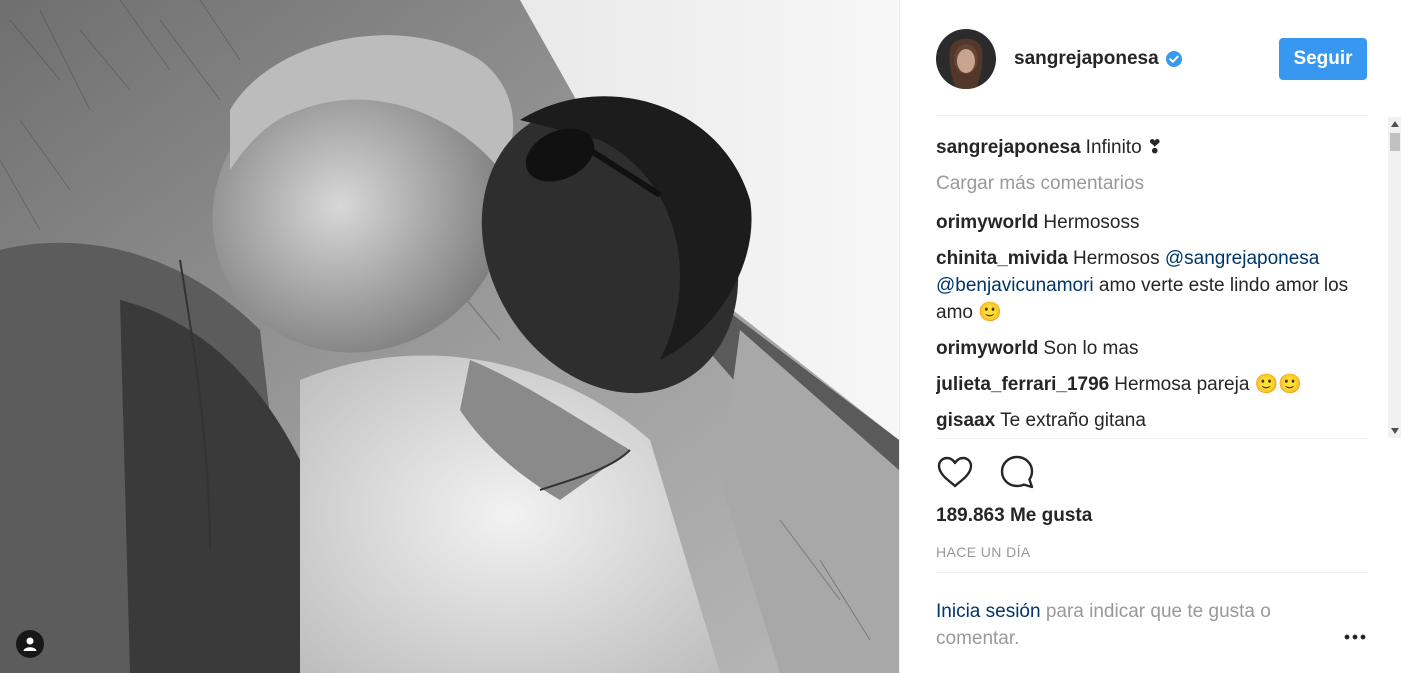 This screenshot has width=1401, height=673. I want to click on comment-item: orimyworld Son lo mas, so click(1156, 348).